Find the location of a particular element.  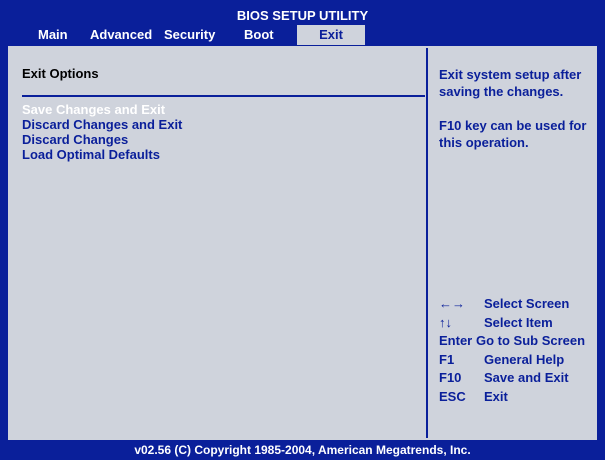

key-row: F10 Save and Exit is located at coordinates (519, 378).